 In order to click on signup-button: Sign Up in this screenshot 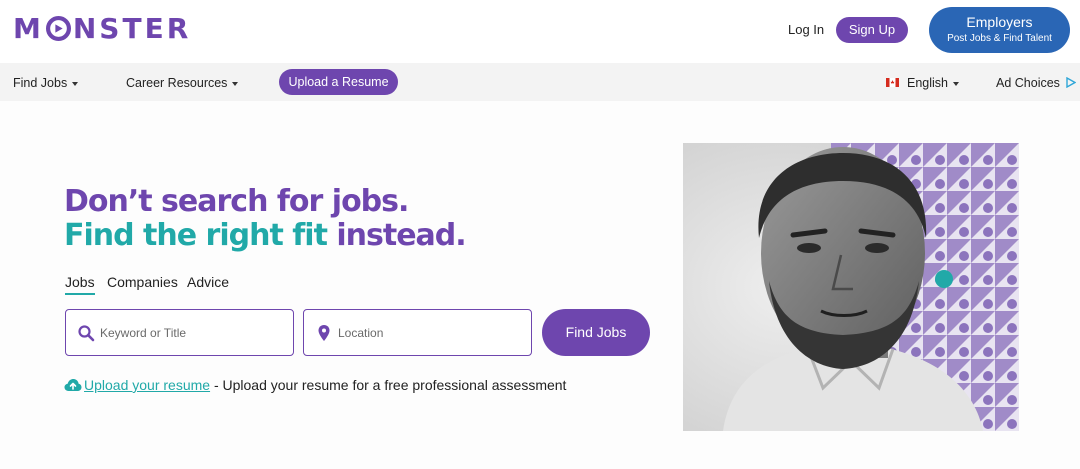, I will do `click(872, 30)`.